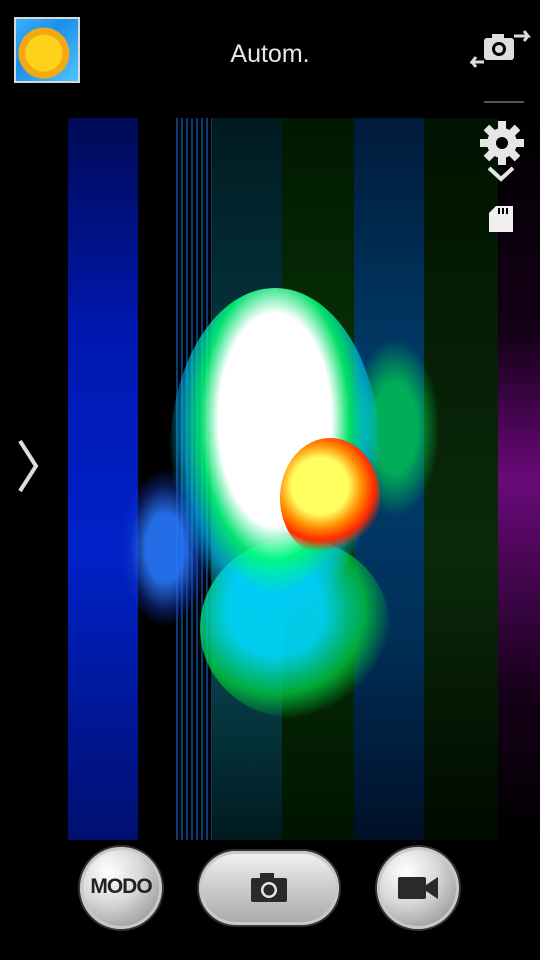 This screenshot has width=540, height=960. I want to click on shutter-button, so click(269, 888).